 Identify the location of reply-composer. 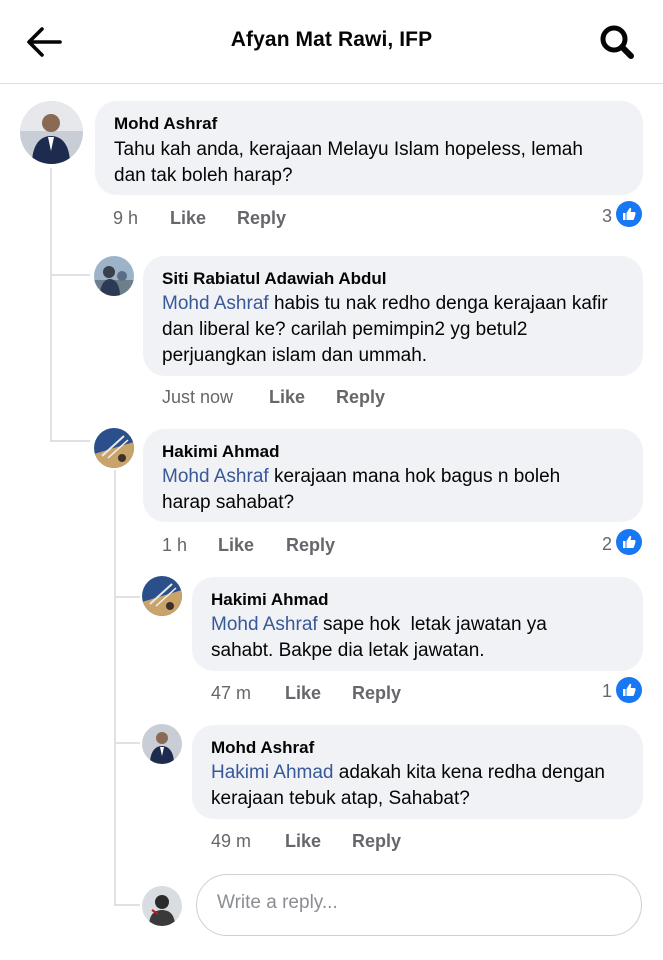
(419, 905).